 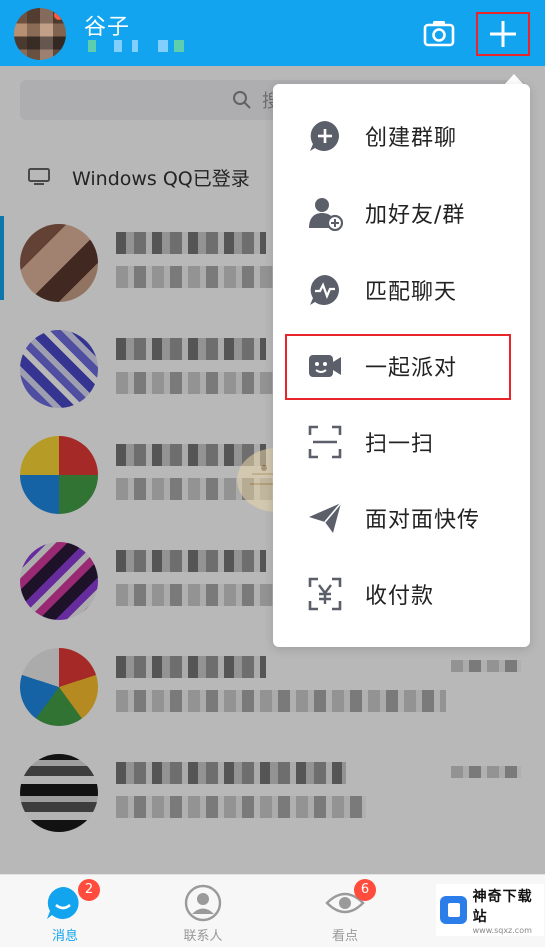 I want to click on menu-item-face-transfer: 面对面快传, so click(x=401, y=516).